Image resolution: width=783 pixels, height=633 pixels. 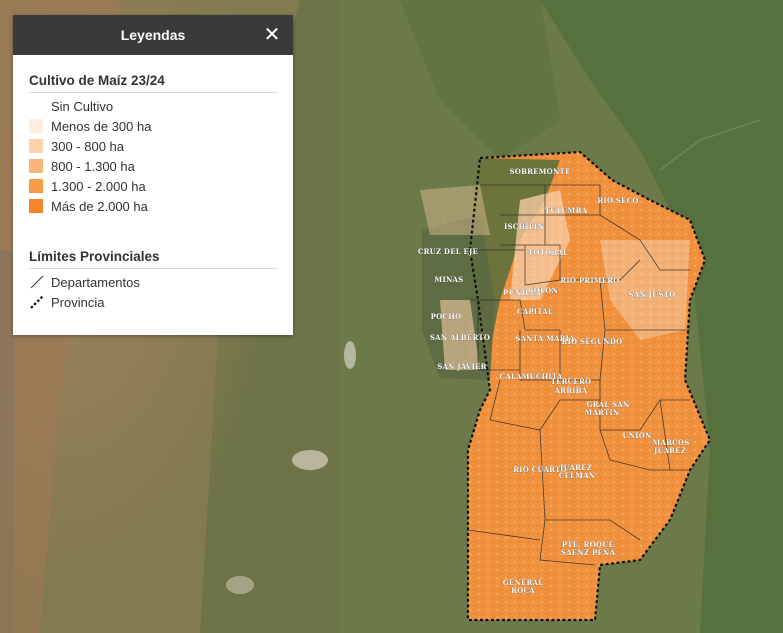 What do you see at coordinates (37, 282) in the screenshot?
I see `thin-line-icon` at bounding box center [37, 282].